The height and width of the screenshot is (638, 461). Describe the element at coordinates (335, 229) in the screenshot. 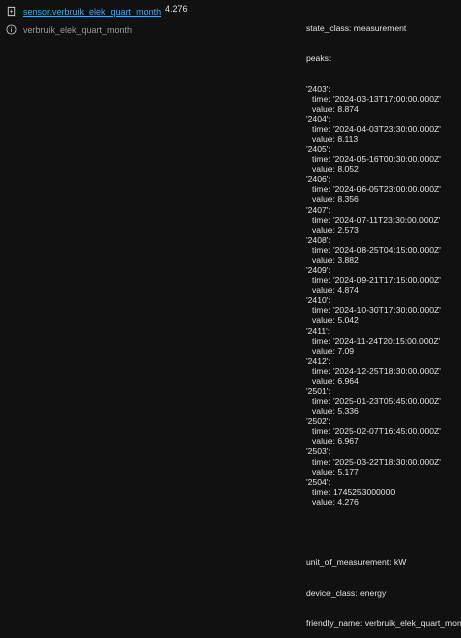

I see `peak-value: value: 2.573` at that location.